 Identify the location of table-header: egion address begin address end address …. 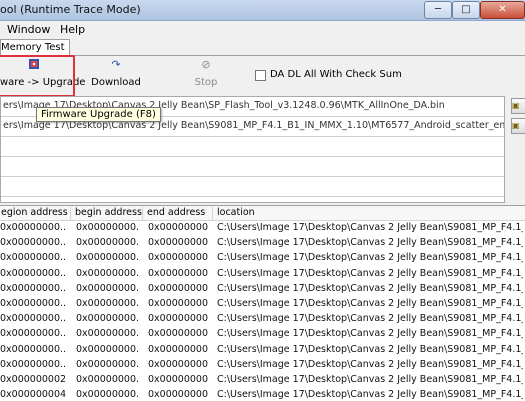
(262, 213).